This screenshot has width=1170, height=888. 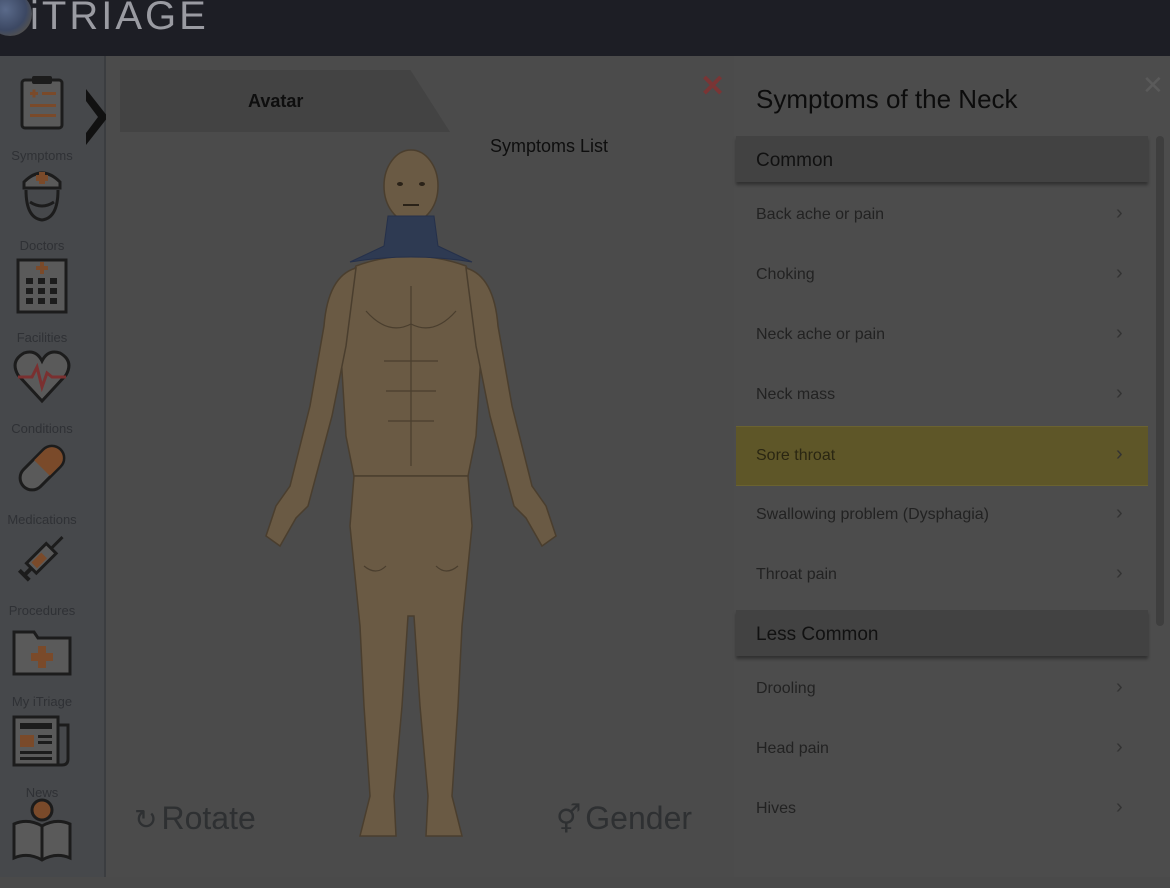 I want to click on gender-button: ⚥ Gender, so click(x=624, y=818).